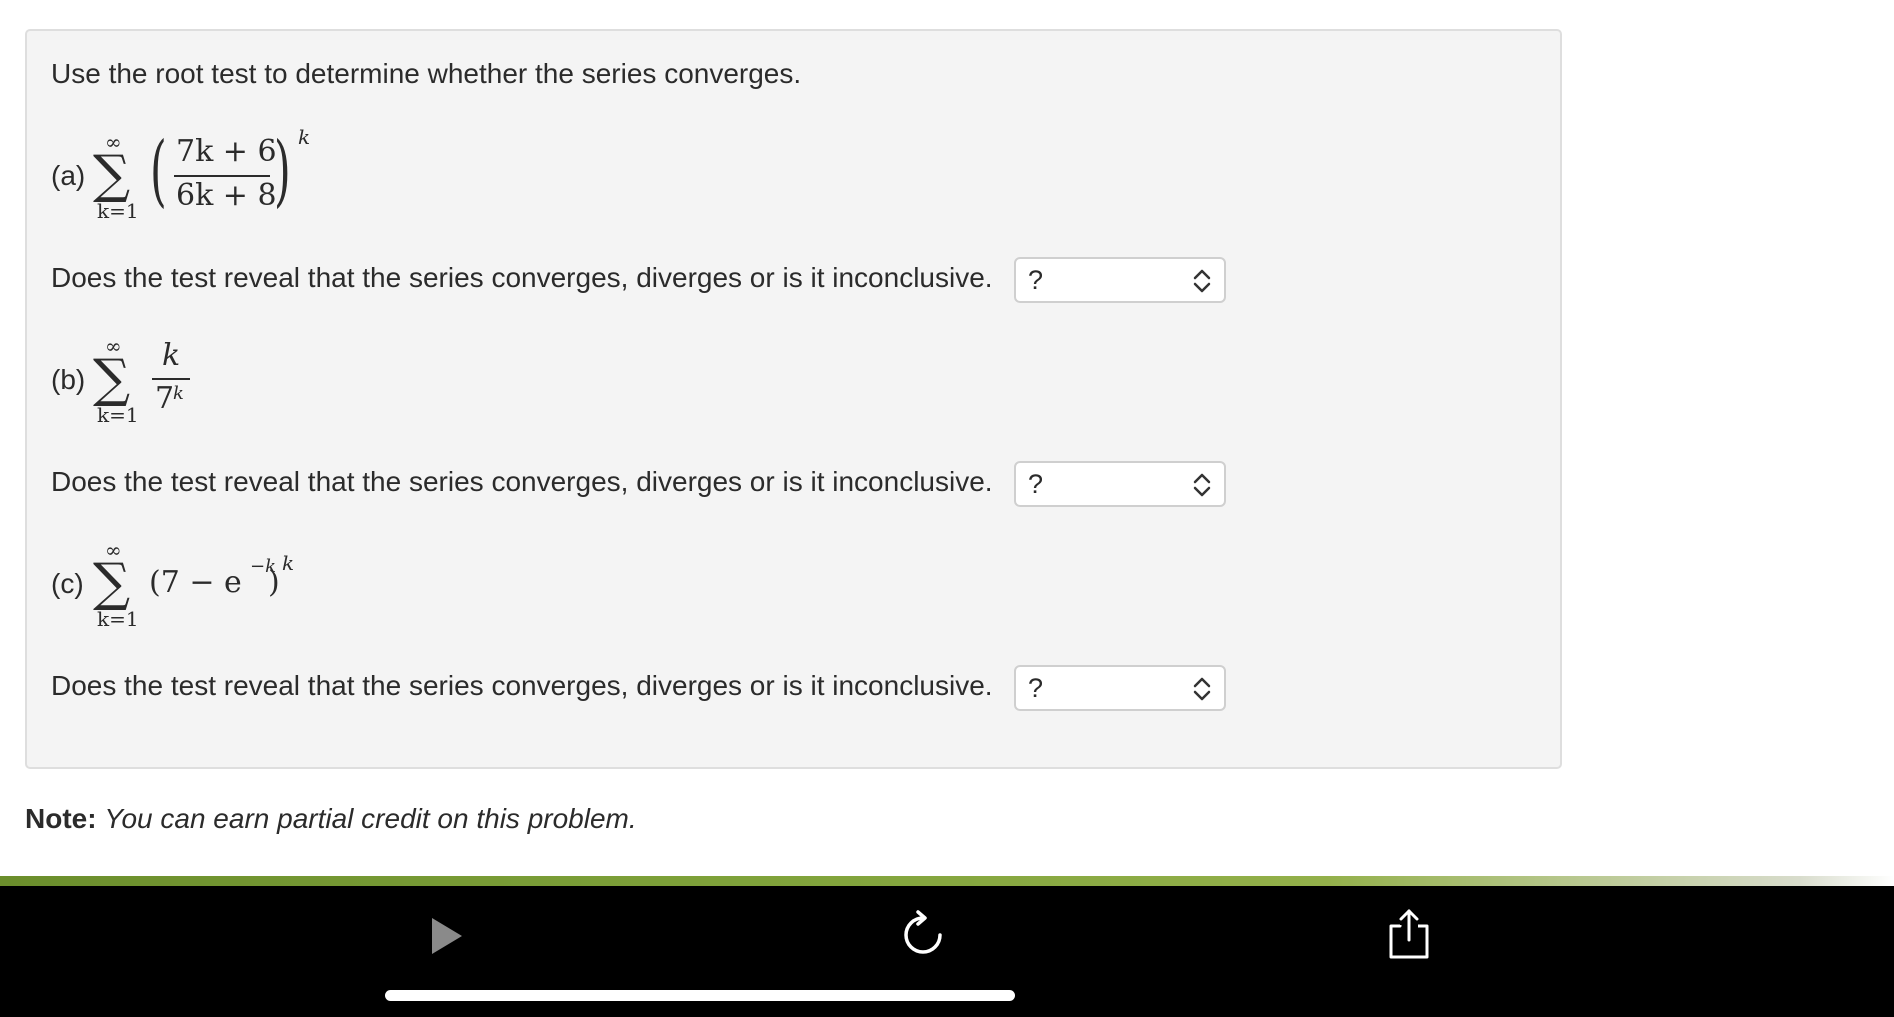 The width and height of the screenshot is (1894, 1017). I want to click on share-icon, so click(1409, 934).